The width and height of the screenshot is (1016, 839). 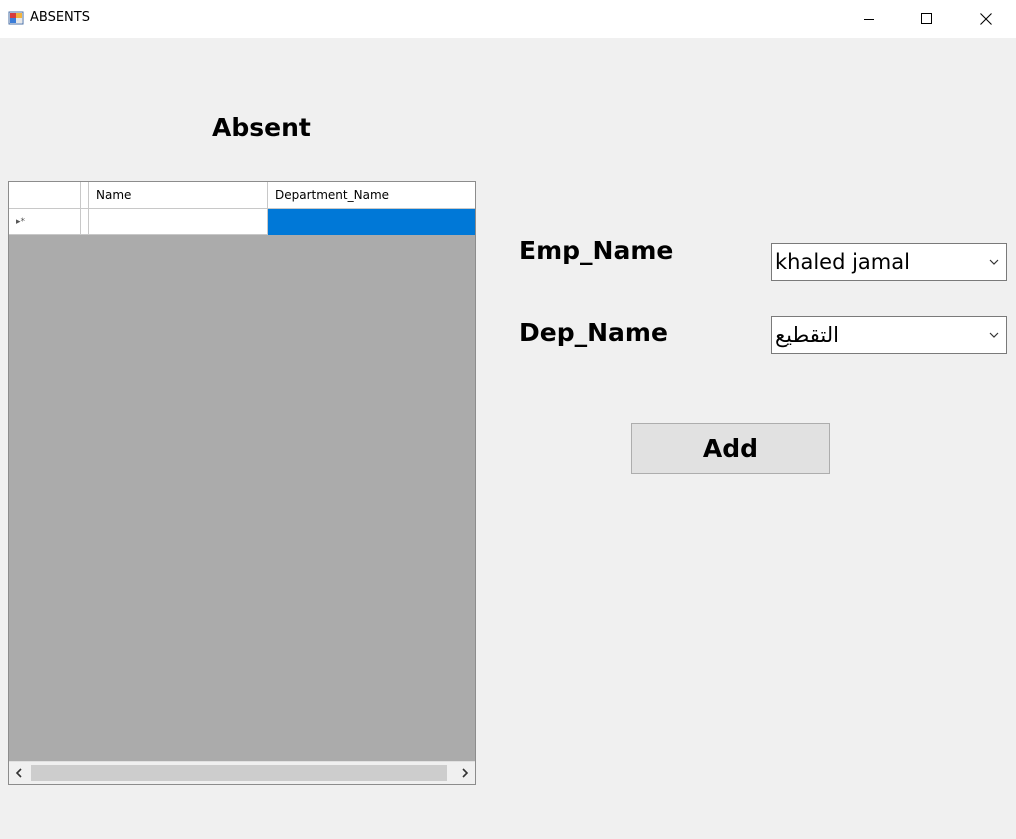 I want to click on maximize-icon, so click(x=926, y=18).